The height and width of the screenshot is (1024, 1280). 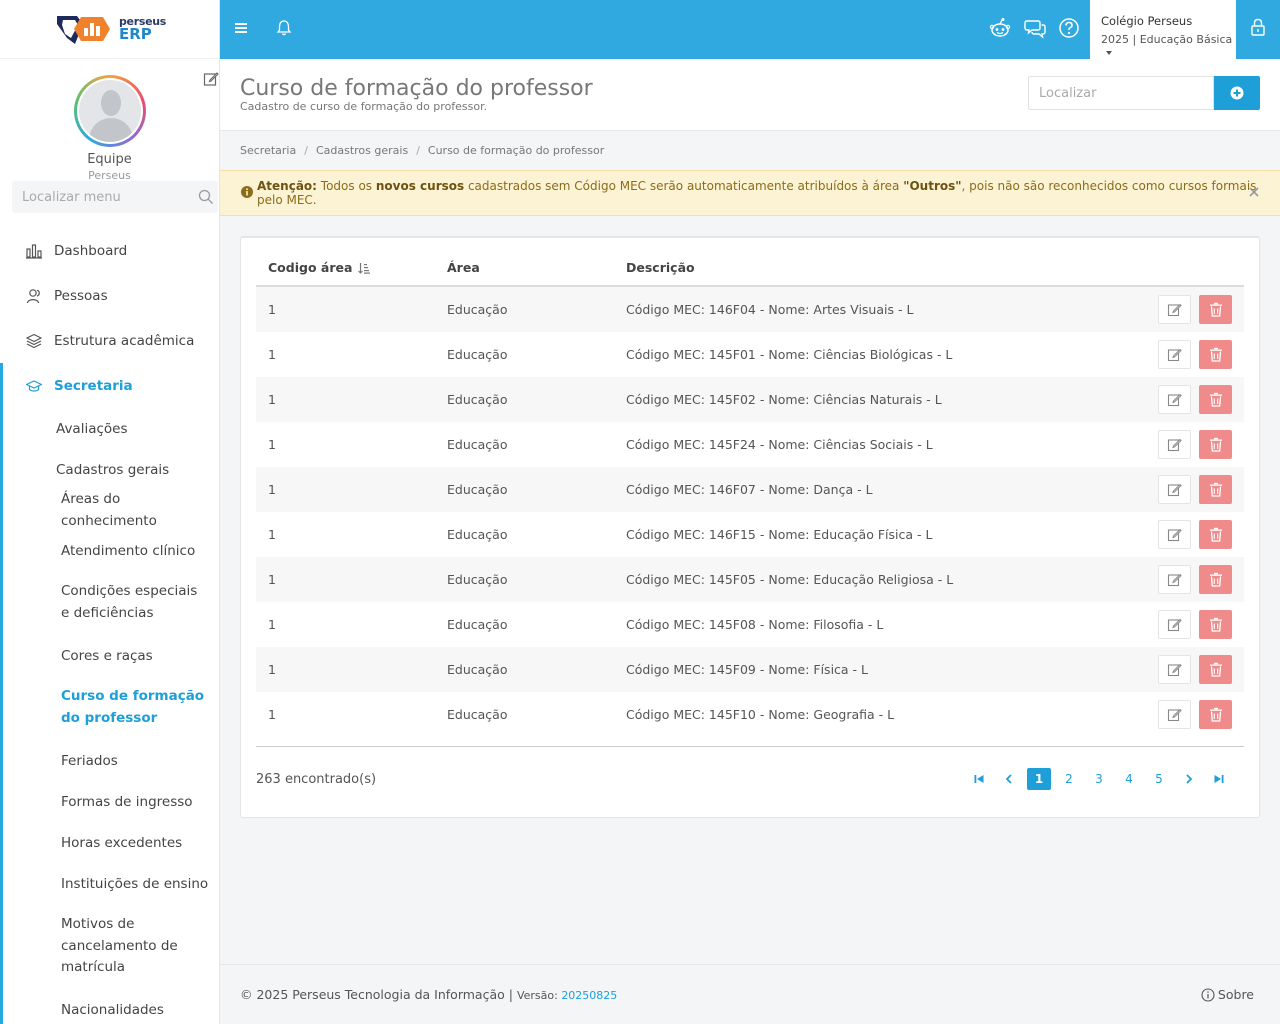 What do you see at coordinates (111, 551) in the screenshot?
I see `nav-atendimento-clinico: Atendimento clínico` at bounding box center [111, 551].